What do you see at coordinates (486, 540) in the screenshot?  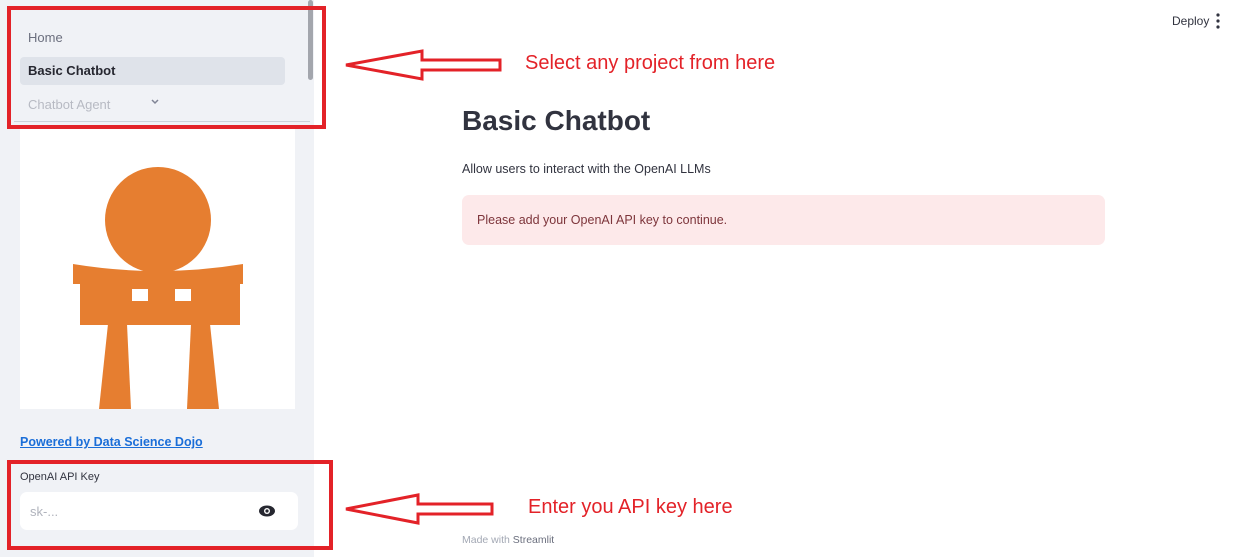 I see `footer-prefix: Made with` at bounding box center [486, 540].